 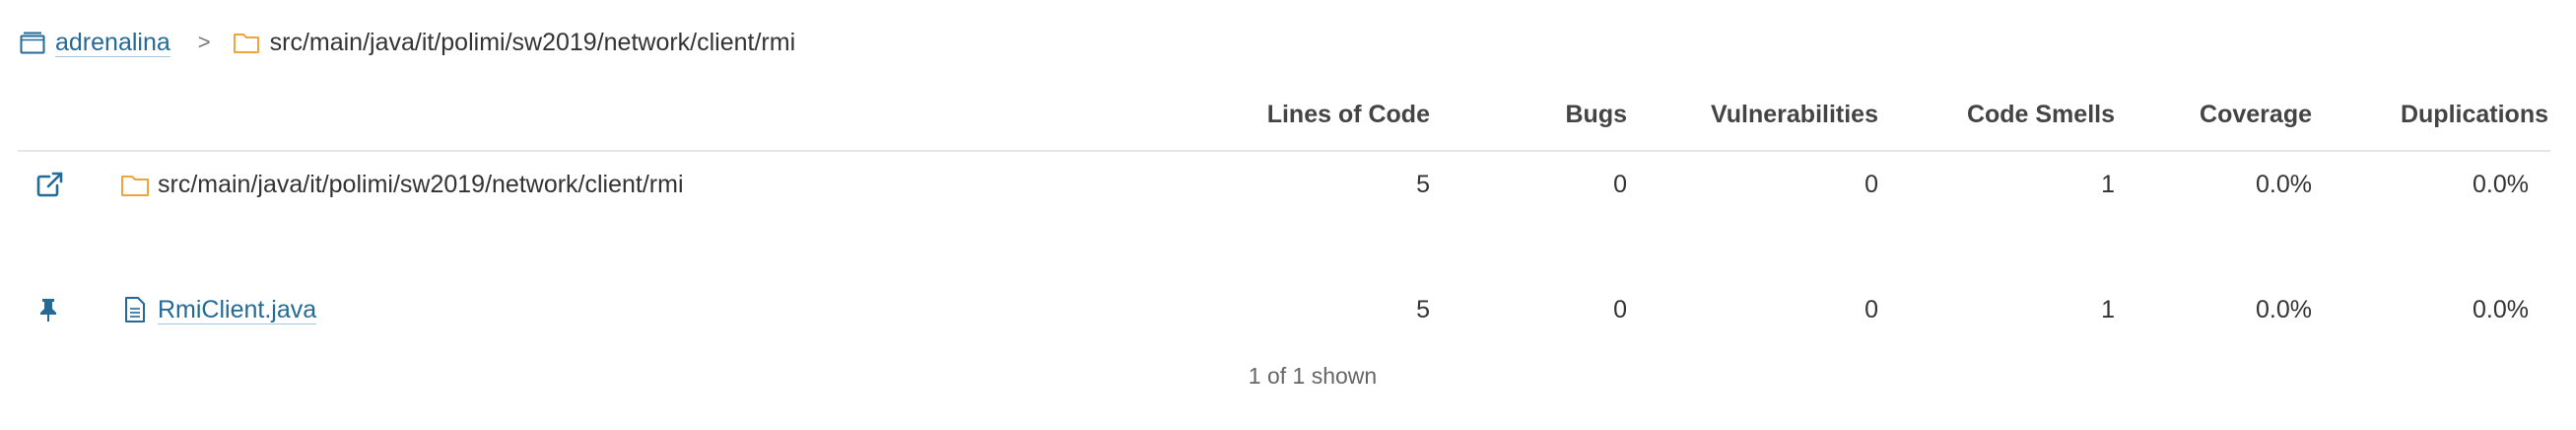 What do you see at coordinates (48, 309) in the screenshot?
I see `pin-icon` at bounding box center [48, 309].